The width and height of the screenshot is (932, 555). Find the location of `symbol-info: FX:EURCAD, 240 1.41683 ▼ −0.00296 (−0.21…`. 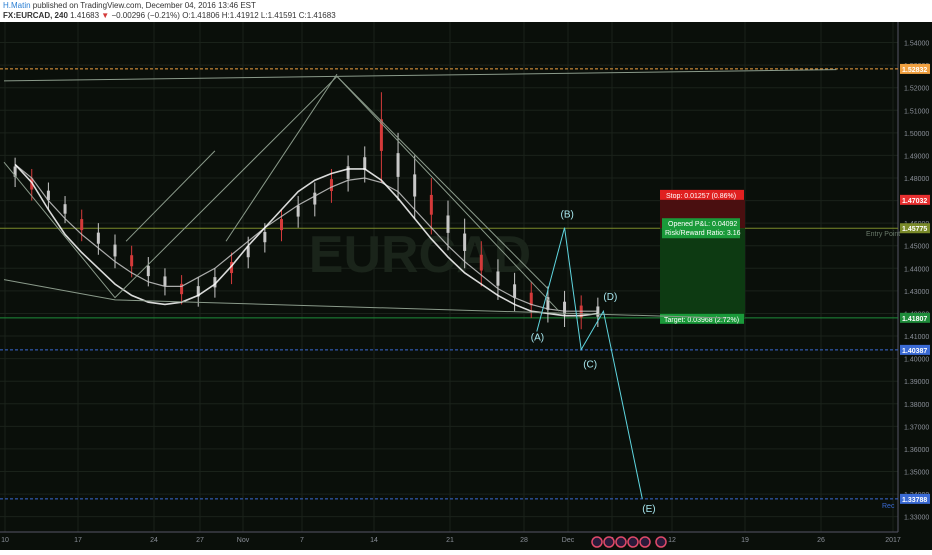

symbol-info: FX:EURCAD, 240 1.41683 ▼ −0.00296 (−0.21… is located at coordinates (169, 15).